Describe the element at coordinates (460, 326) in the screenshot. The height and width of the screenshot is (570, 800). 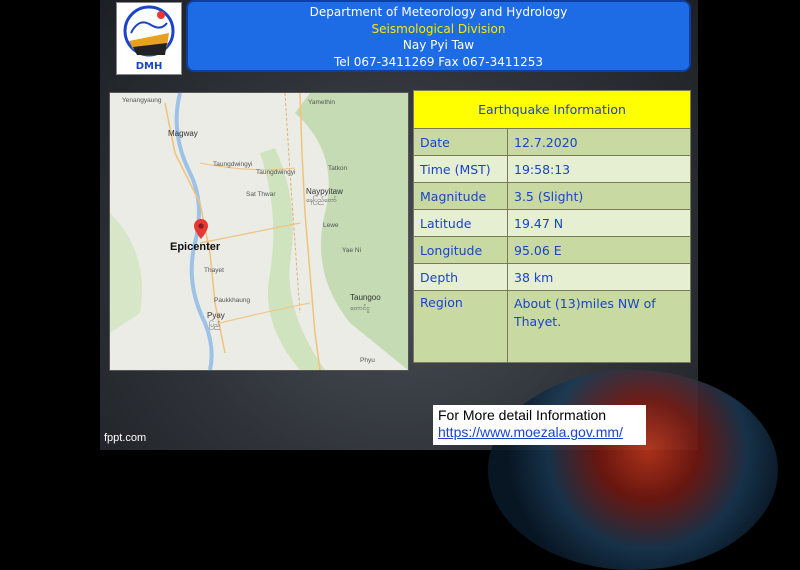
I see `info-label: Region` at that location.